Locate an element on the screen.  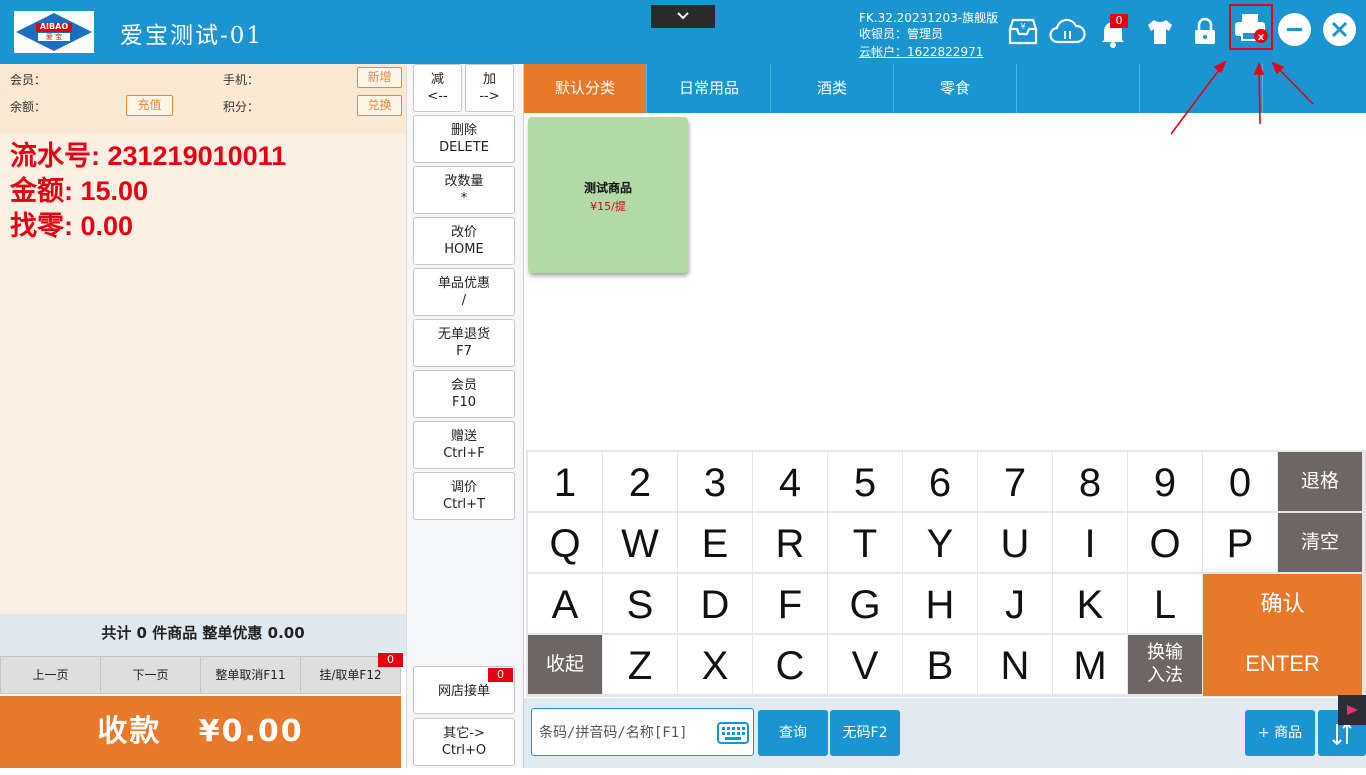
shirt-icon is located at coordinates (1160, 32).